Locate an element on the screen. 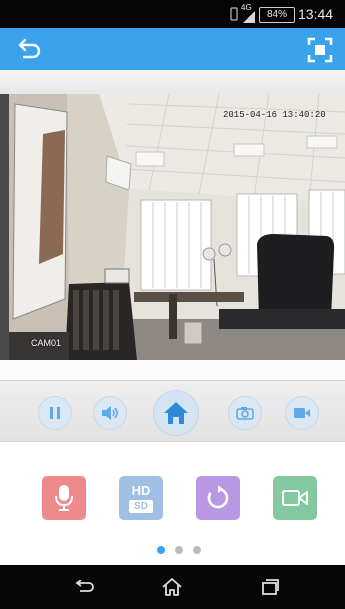 Image resolution: width=345 pixels, height=609 pixels. video-quality-button: HD SD is located at coordinates (141, 498).